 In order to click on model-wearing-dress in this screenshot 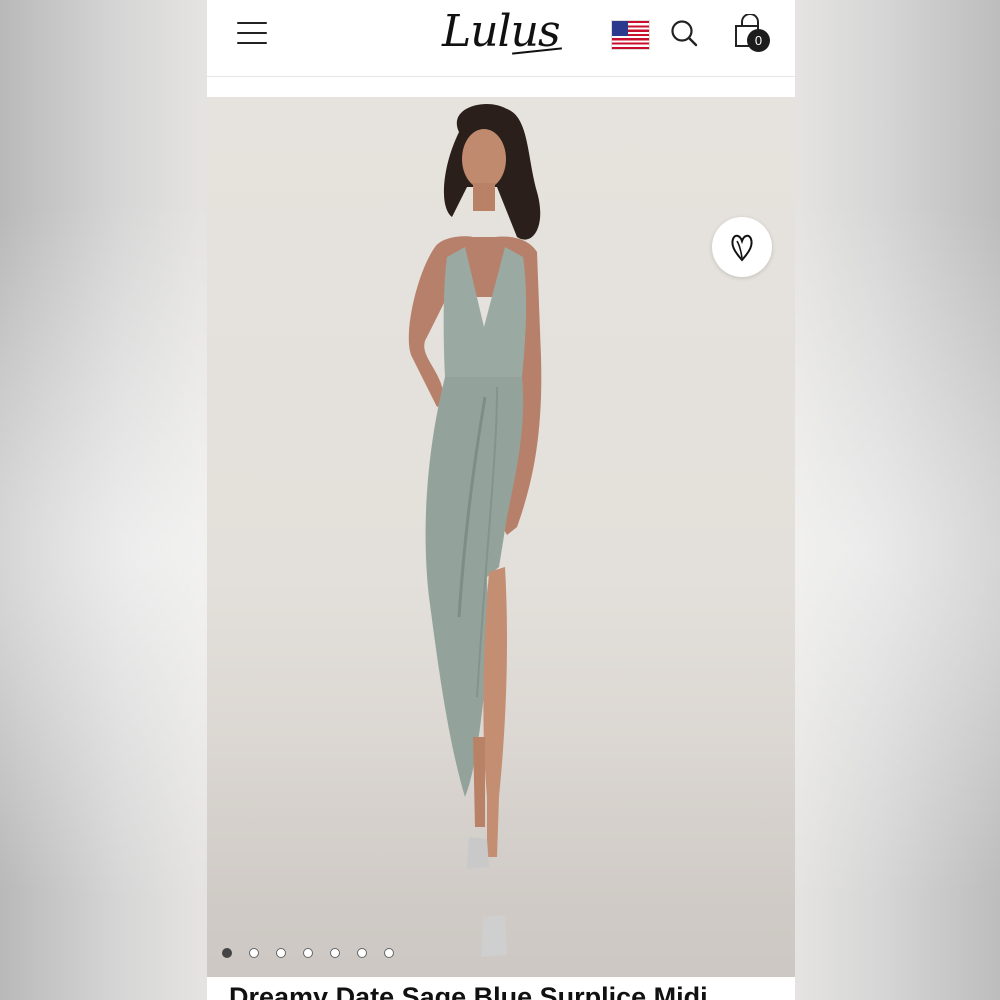, I will do `click(475, 530)`.